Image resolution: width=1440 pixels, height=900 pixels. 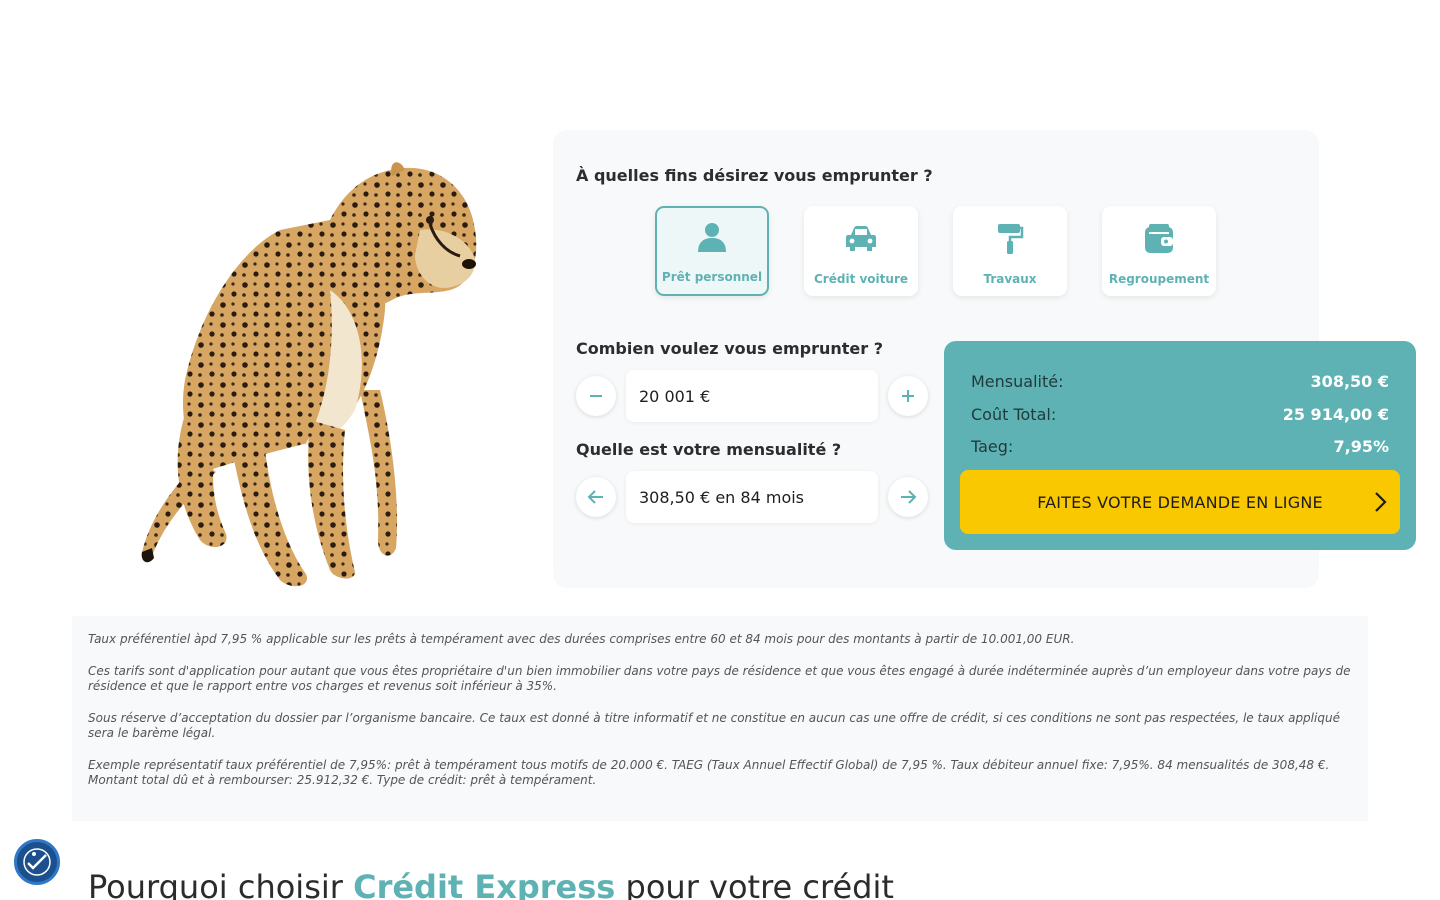 I want to click on monthly-question: Quelle est votre mensualité ?, so click(x=709, y=449).